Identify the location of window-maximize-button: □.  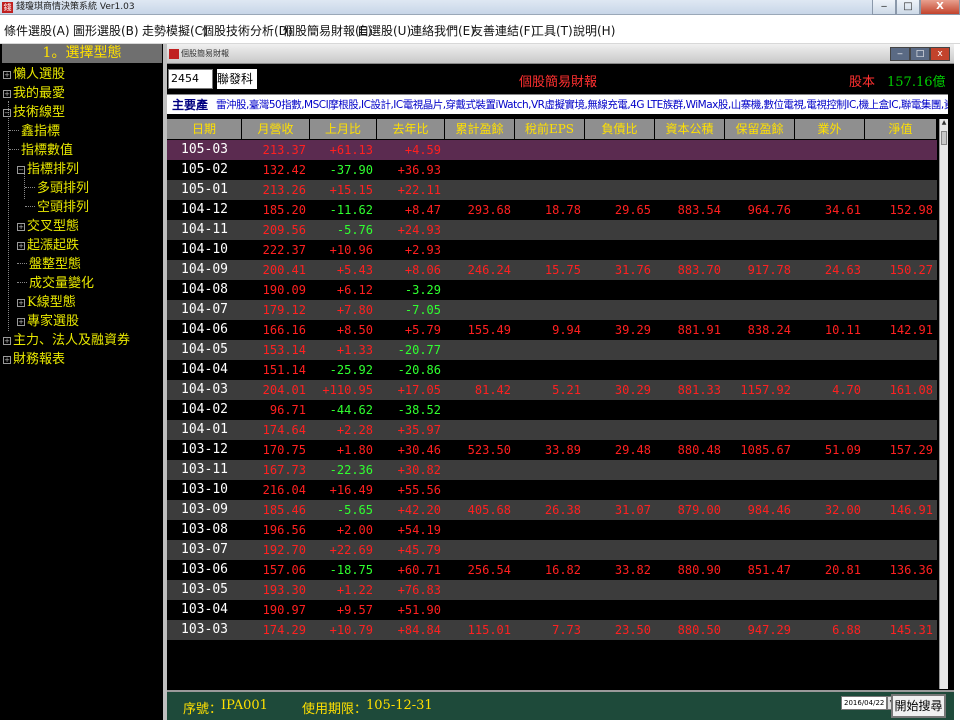
(908, 7).